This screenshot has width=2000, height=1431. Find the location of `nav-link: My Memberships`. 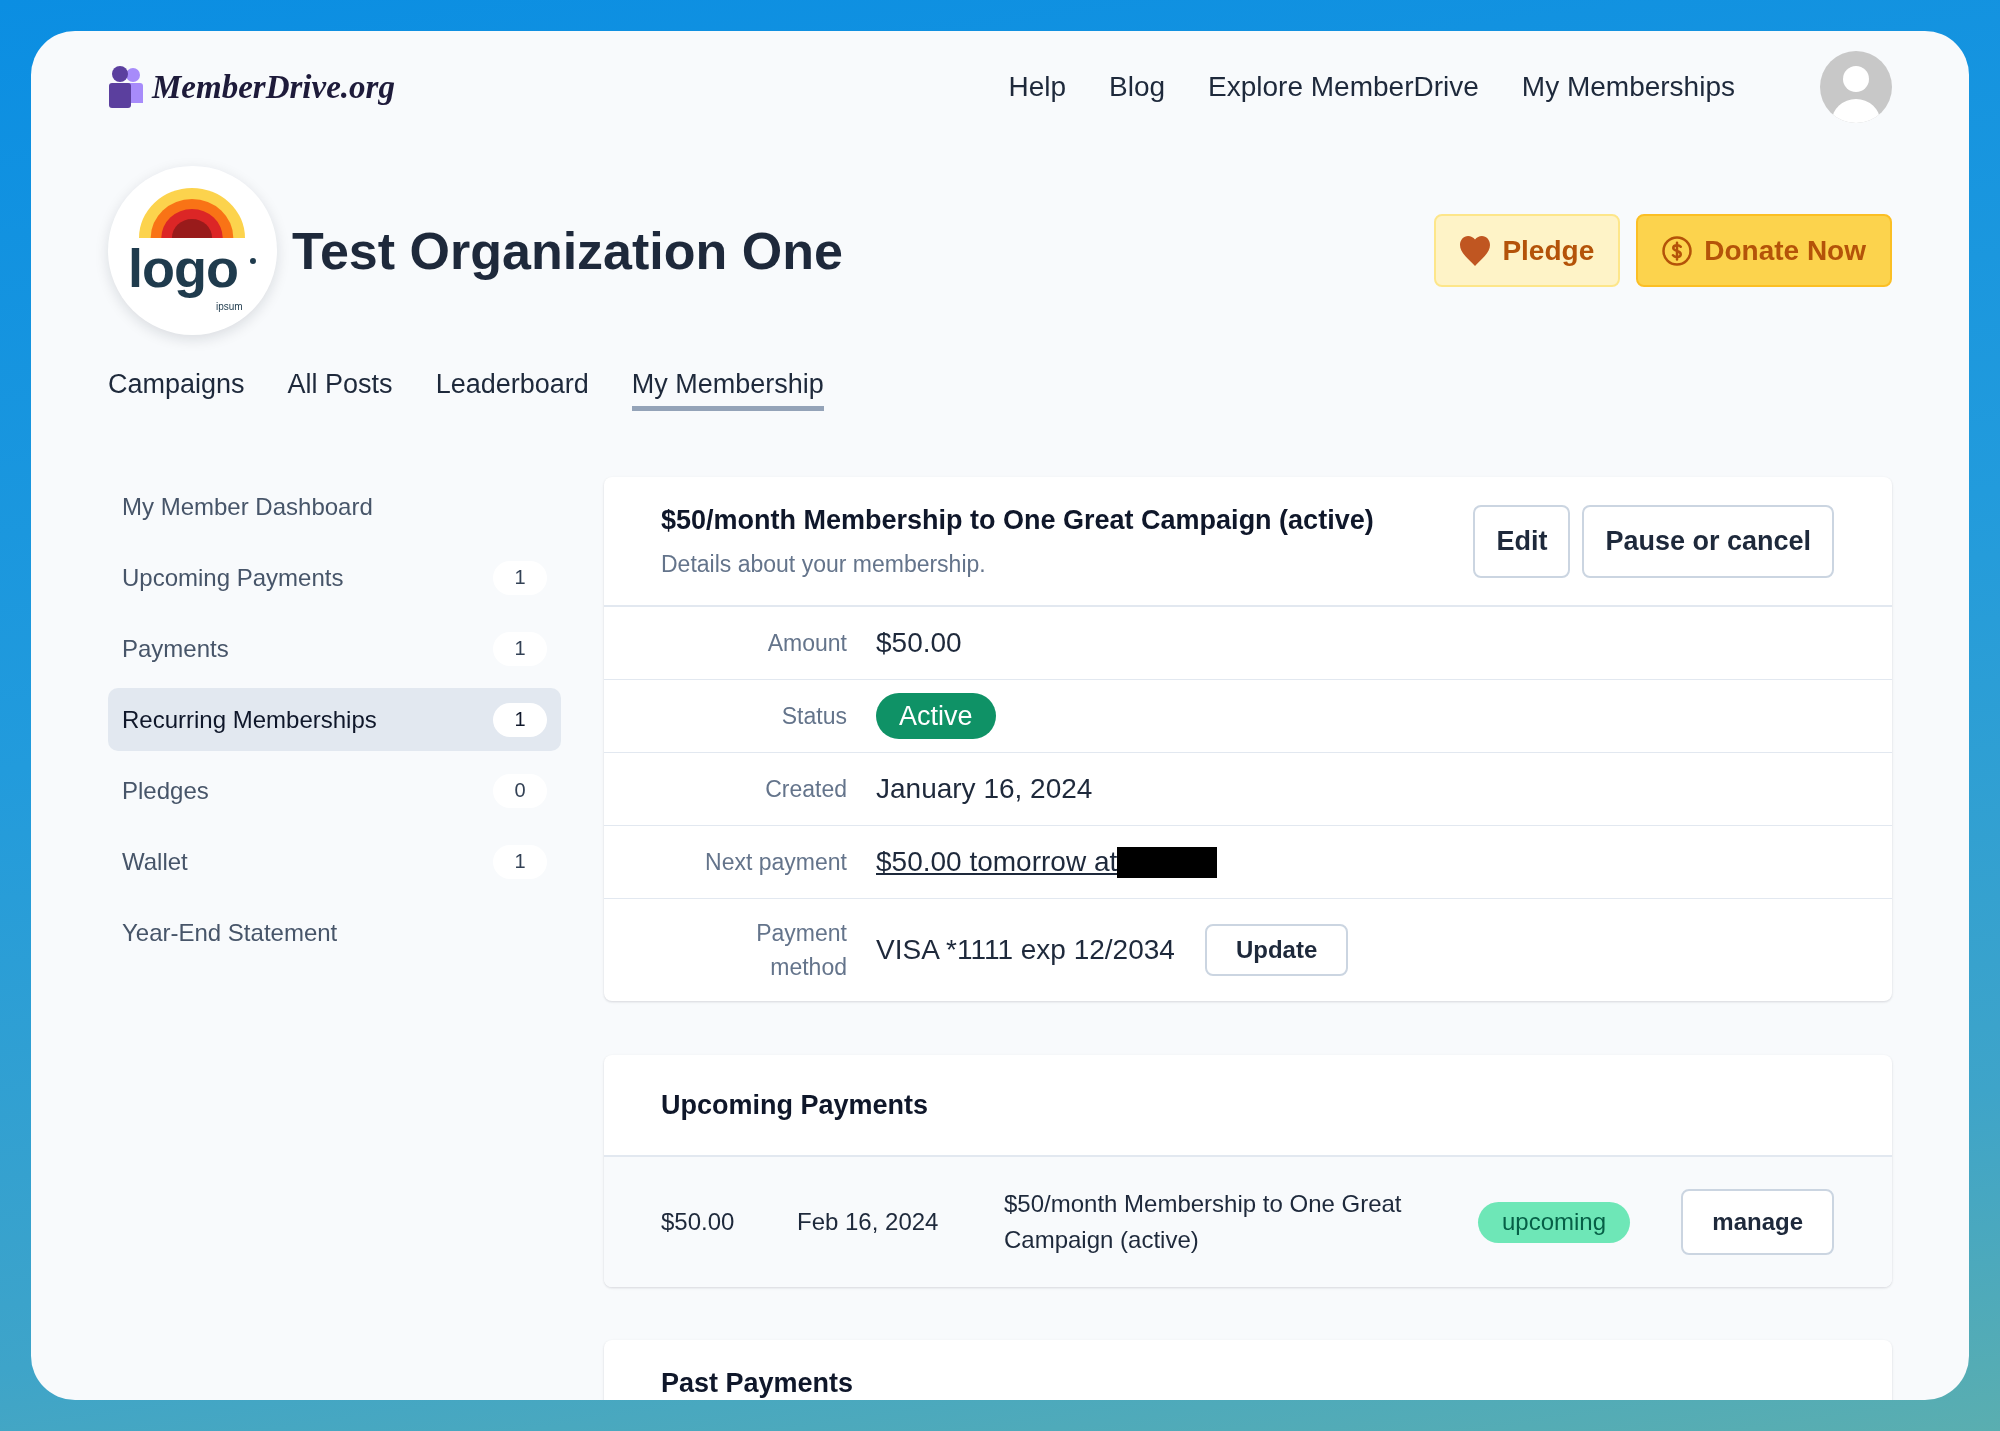

nav-link: My Memberships is located at coordinates (1628, 87).